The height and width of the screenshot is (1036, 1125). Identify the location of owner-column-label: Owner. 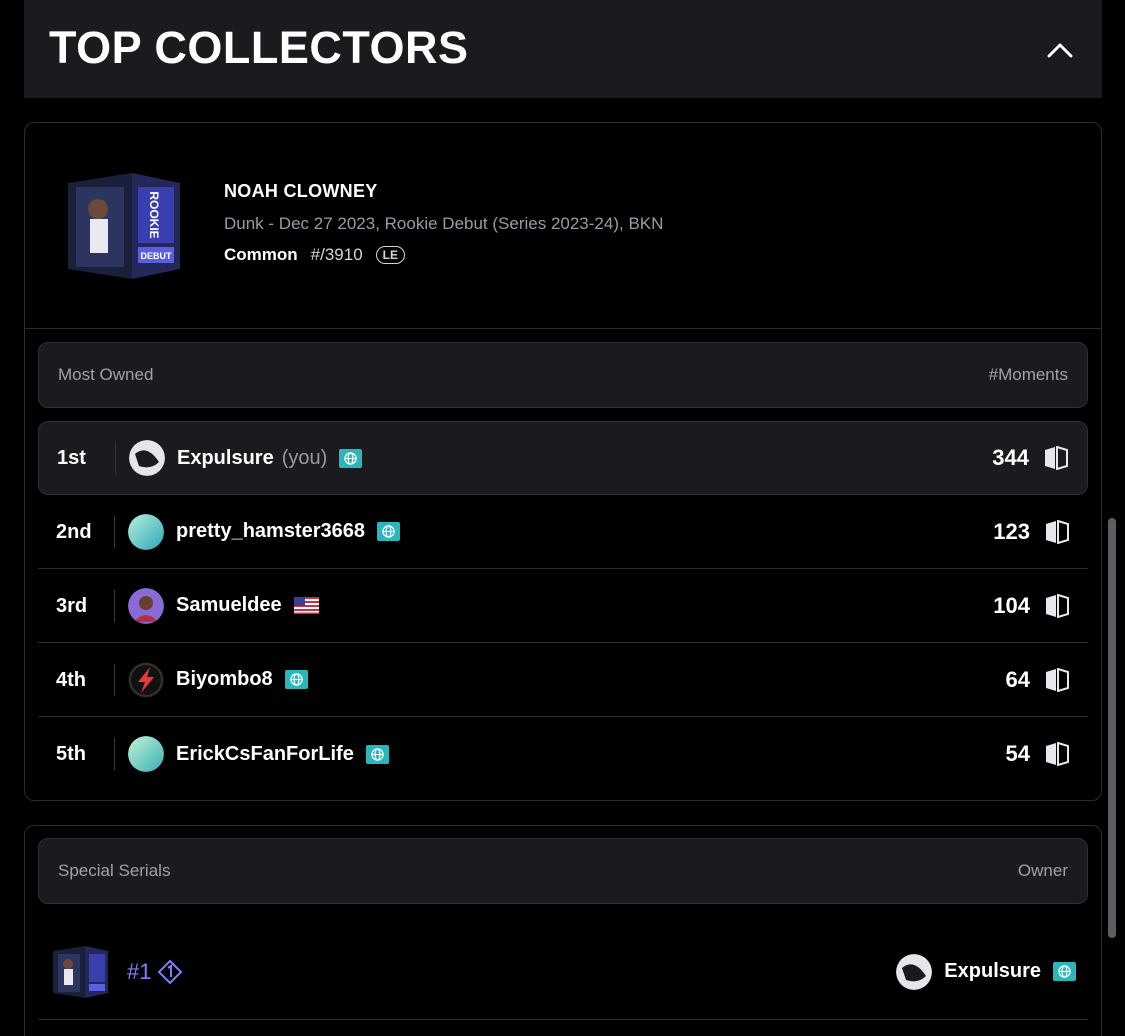
(1042, 870).